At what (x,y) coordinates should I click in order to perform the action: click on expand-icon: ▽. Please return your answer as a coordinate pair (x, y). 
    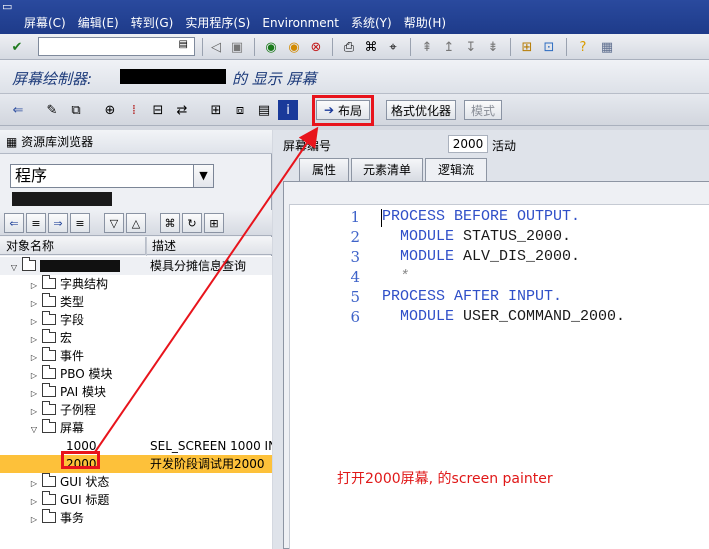
    Looking at the image, I should click on (114, 223).